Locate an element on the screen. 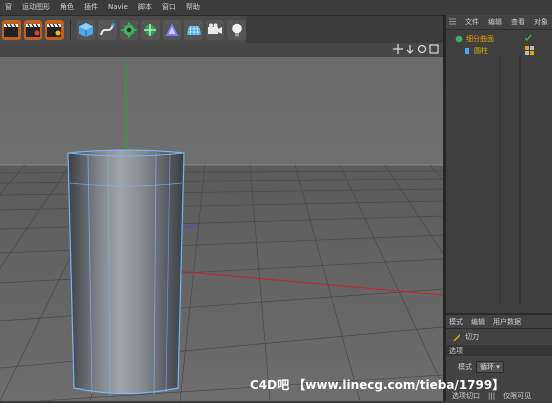 This screenshot has width=552, height=403. menu-file: 文件 is located at coordinates (472, 22).